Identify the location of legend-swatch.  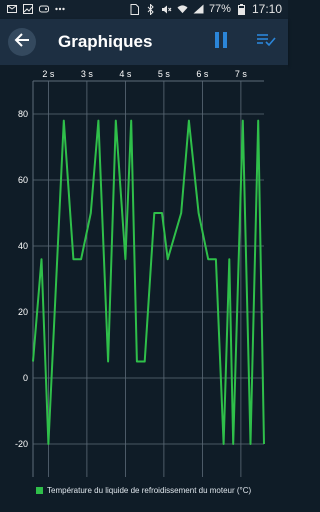
(39, 490).